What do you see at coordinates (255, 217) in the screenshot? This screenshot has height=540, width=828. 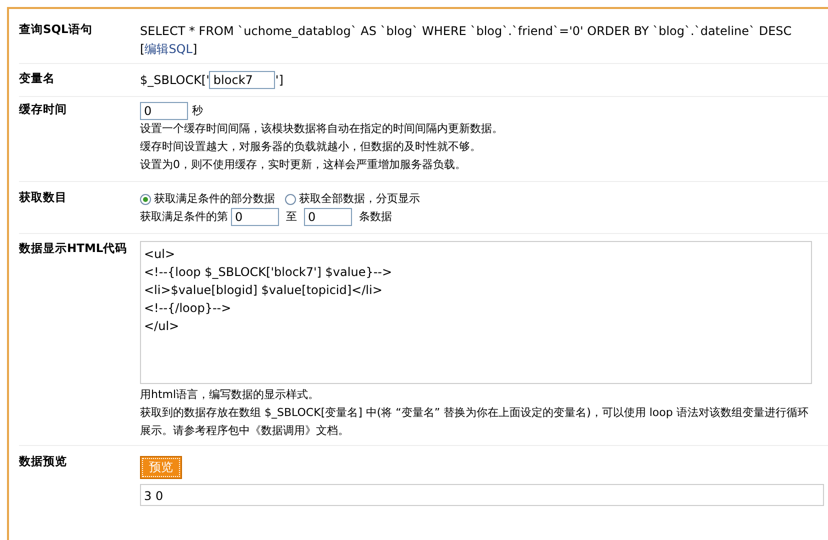 I see `start-field: 0` at bounding box center [255, 217].